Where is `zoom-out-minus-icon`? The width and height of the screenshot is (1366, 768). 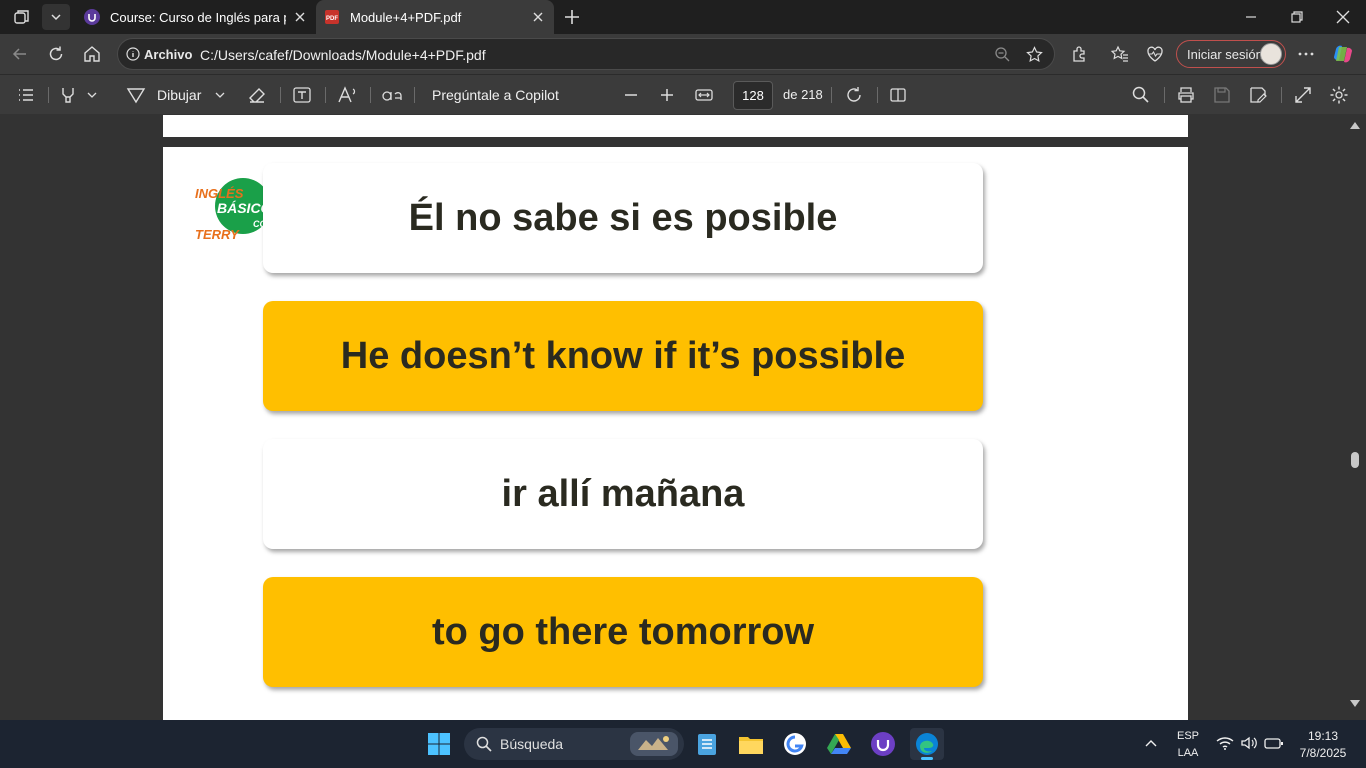
zoom-out-minus-icon is located at coordinates (631, 95).